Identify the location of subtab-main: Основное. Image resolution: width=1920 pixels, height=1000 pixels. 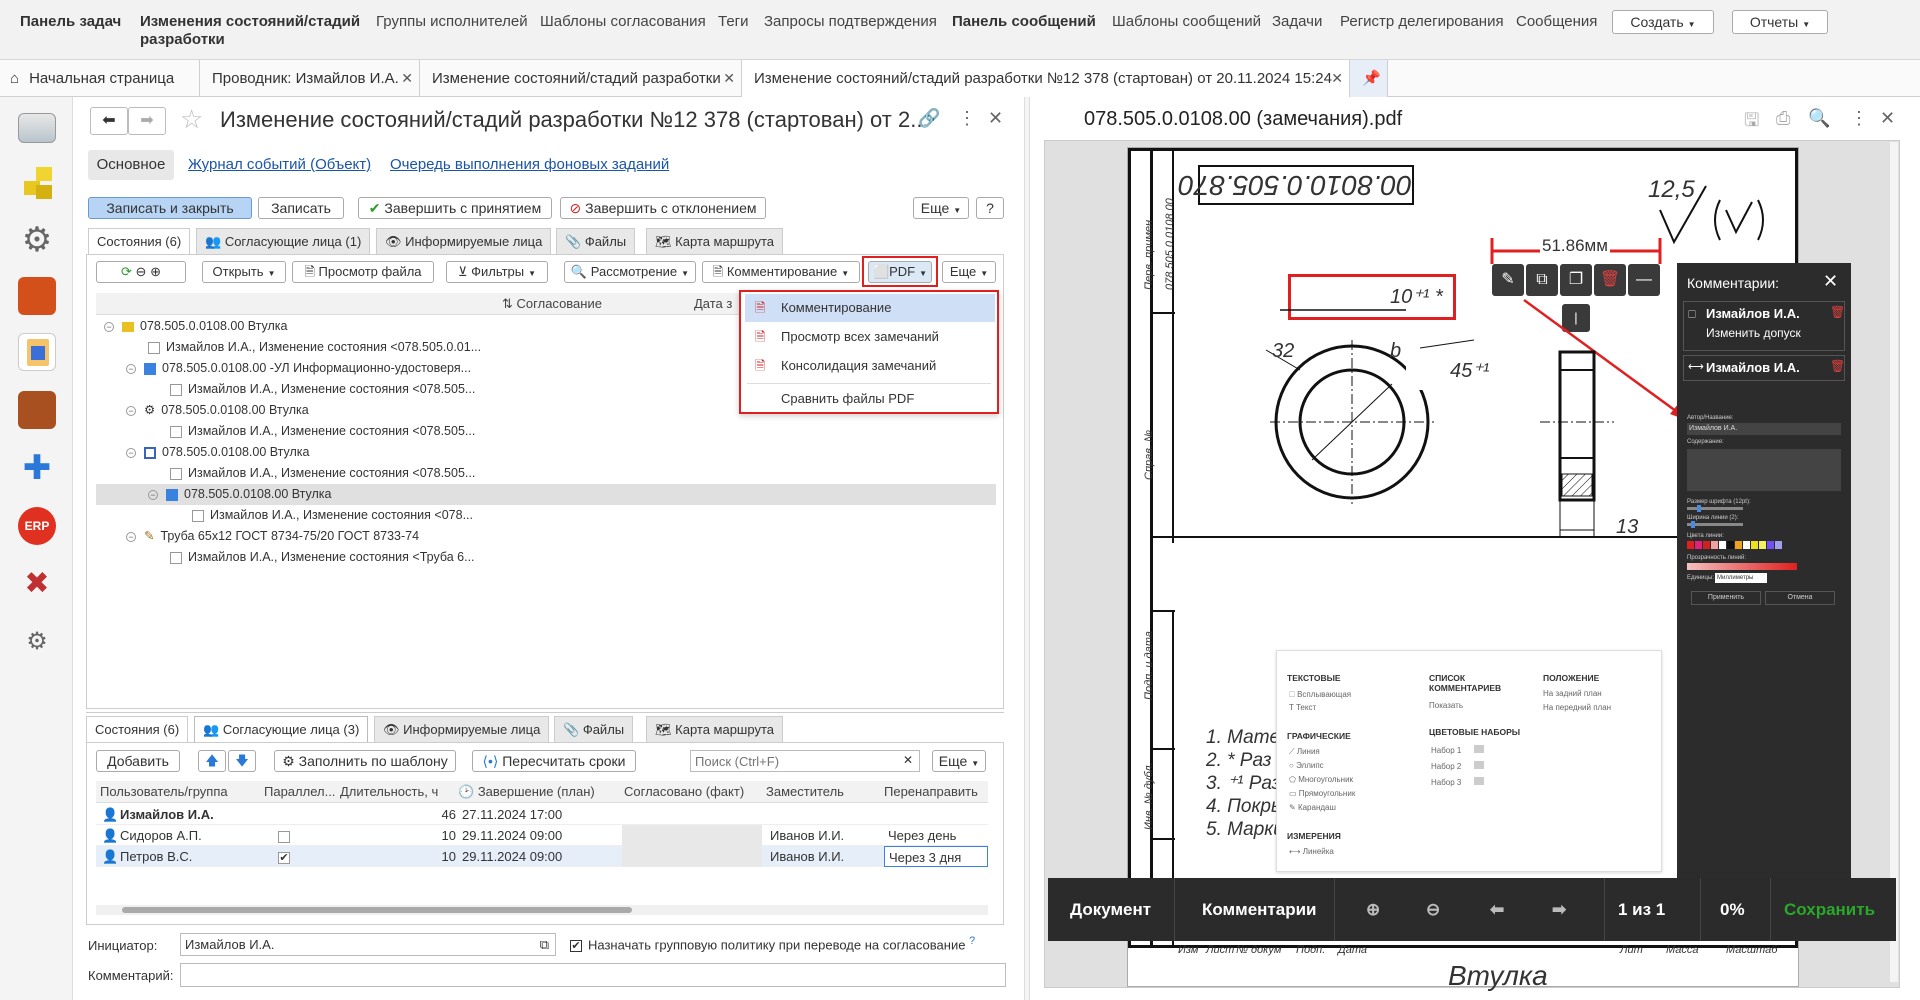
(131, 165).